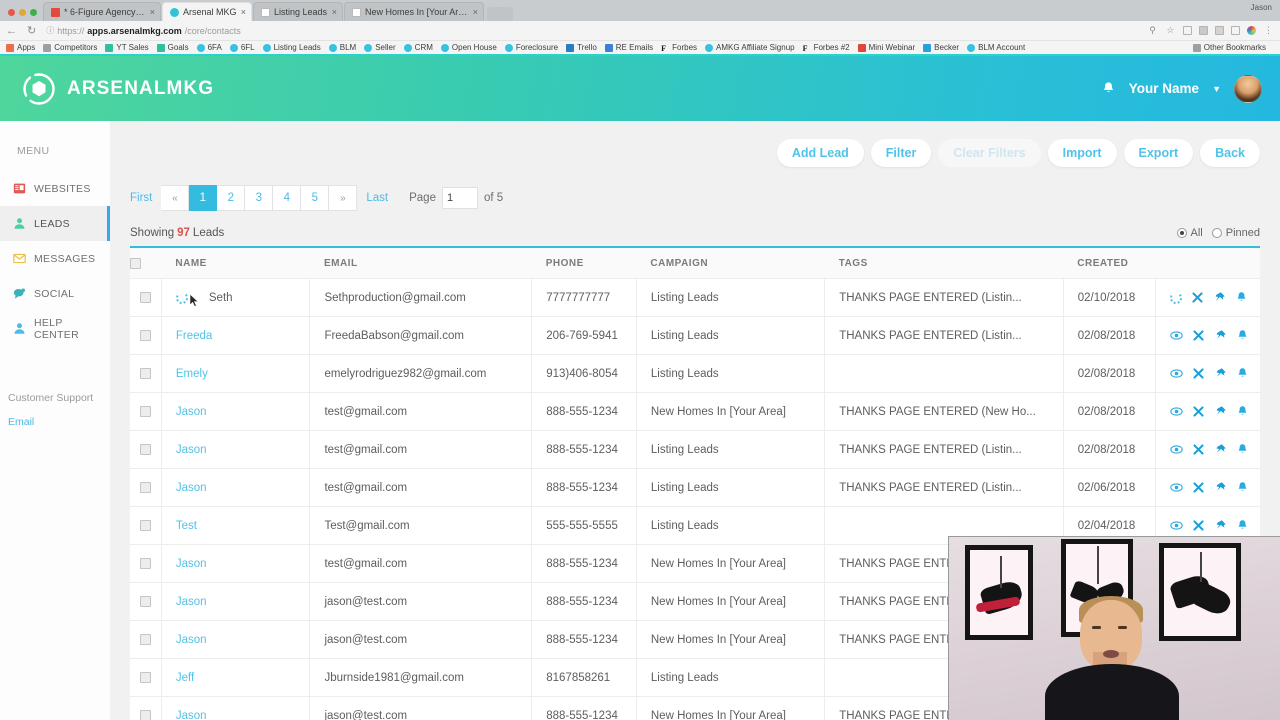  Describe the element at coordinates (531, 47) in the screenshot. I see `bookmark-item: Foreclosure` at that location.